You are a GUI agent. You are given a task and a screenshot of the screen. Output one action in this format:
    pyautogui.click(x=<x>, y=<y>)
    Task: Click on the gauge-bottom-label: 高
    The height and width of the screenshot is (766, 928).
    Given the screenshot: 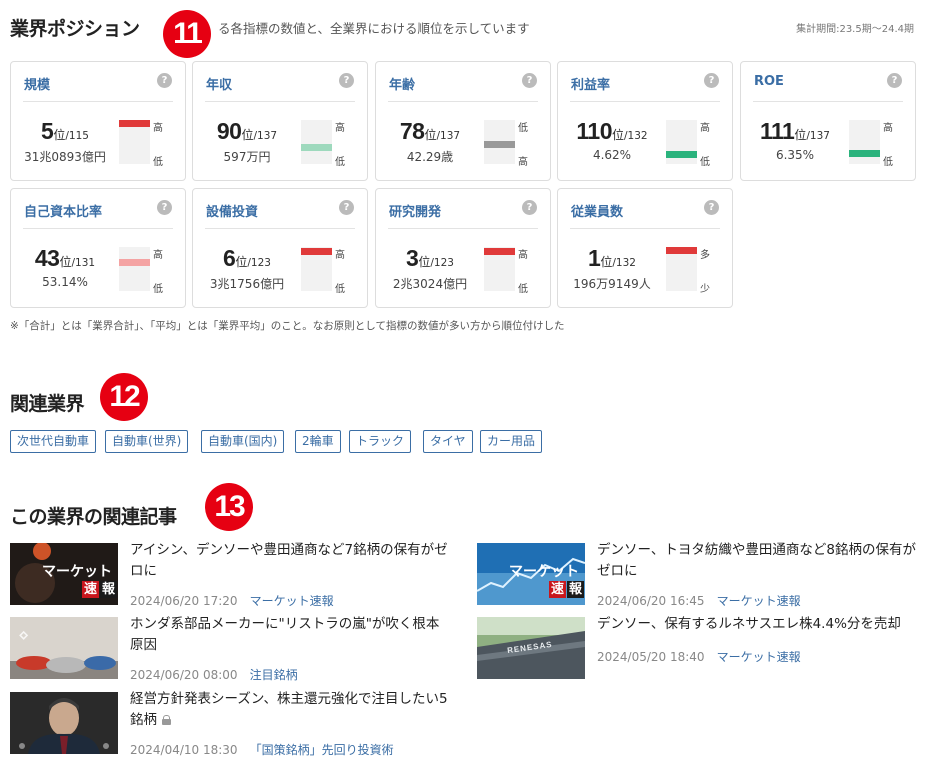 What is the action you would take?
    pyautogui.click(x=523, y=162)
    